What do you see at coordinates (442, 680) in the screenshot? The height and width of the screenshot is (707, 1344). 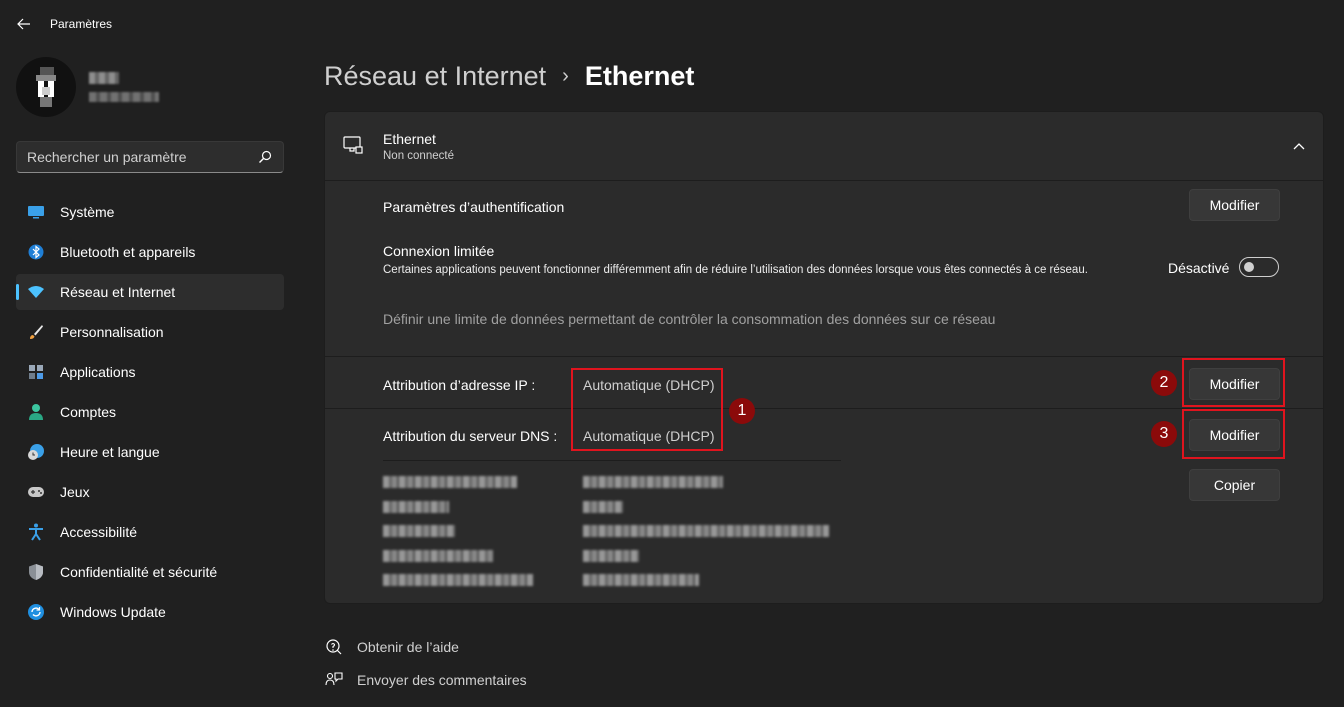 I see `feedback-label: Envoyer des commentaires` at bounding box center [442, 680].